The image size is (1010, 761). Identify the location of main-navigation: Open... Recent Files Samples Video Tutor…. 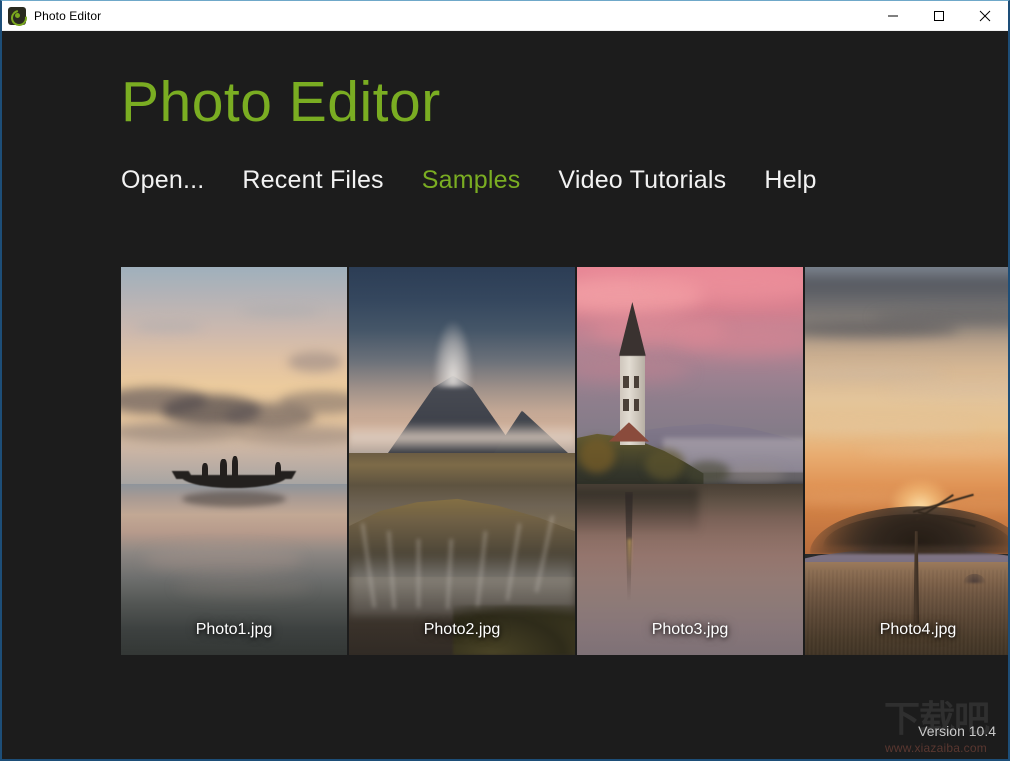
(488, 180).